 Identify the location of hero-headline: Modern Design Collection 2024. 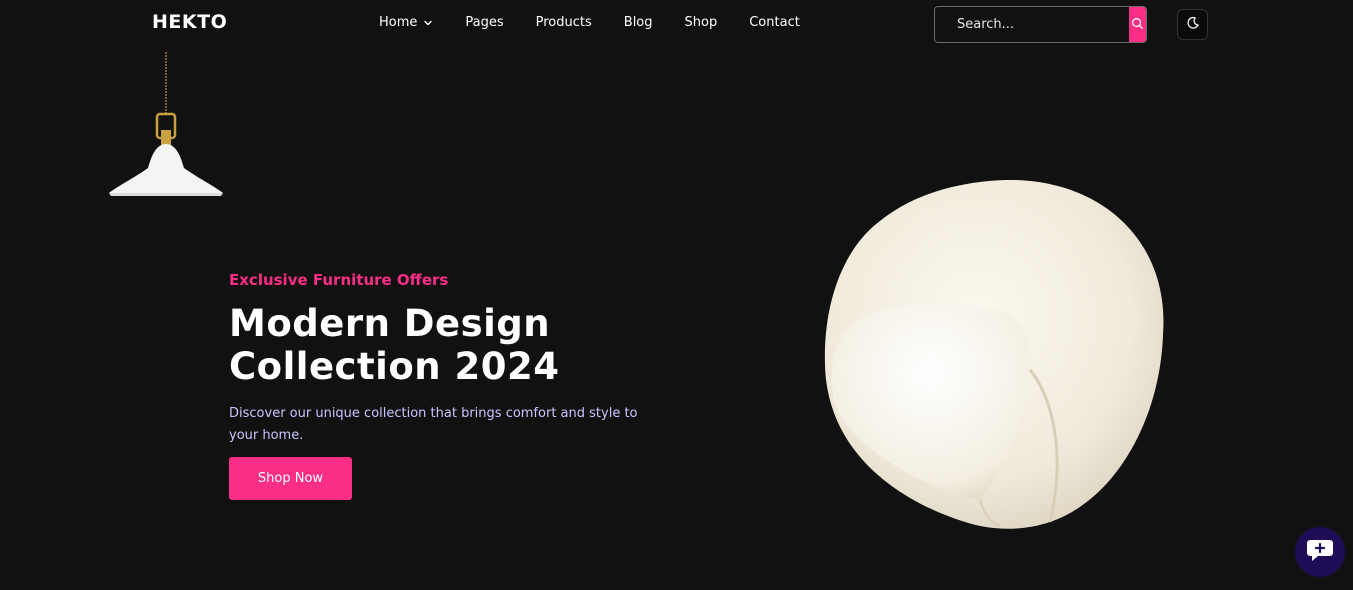
(449, 345).